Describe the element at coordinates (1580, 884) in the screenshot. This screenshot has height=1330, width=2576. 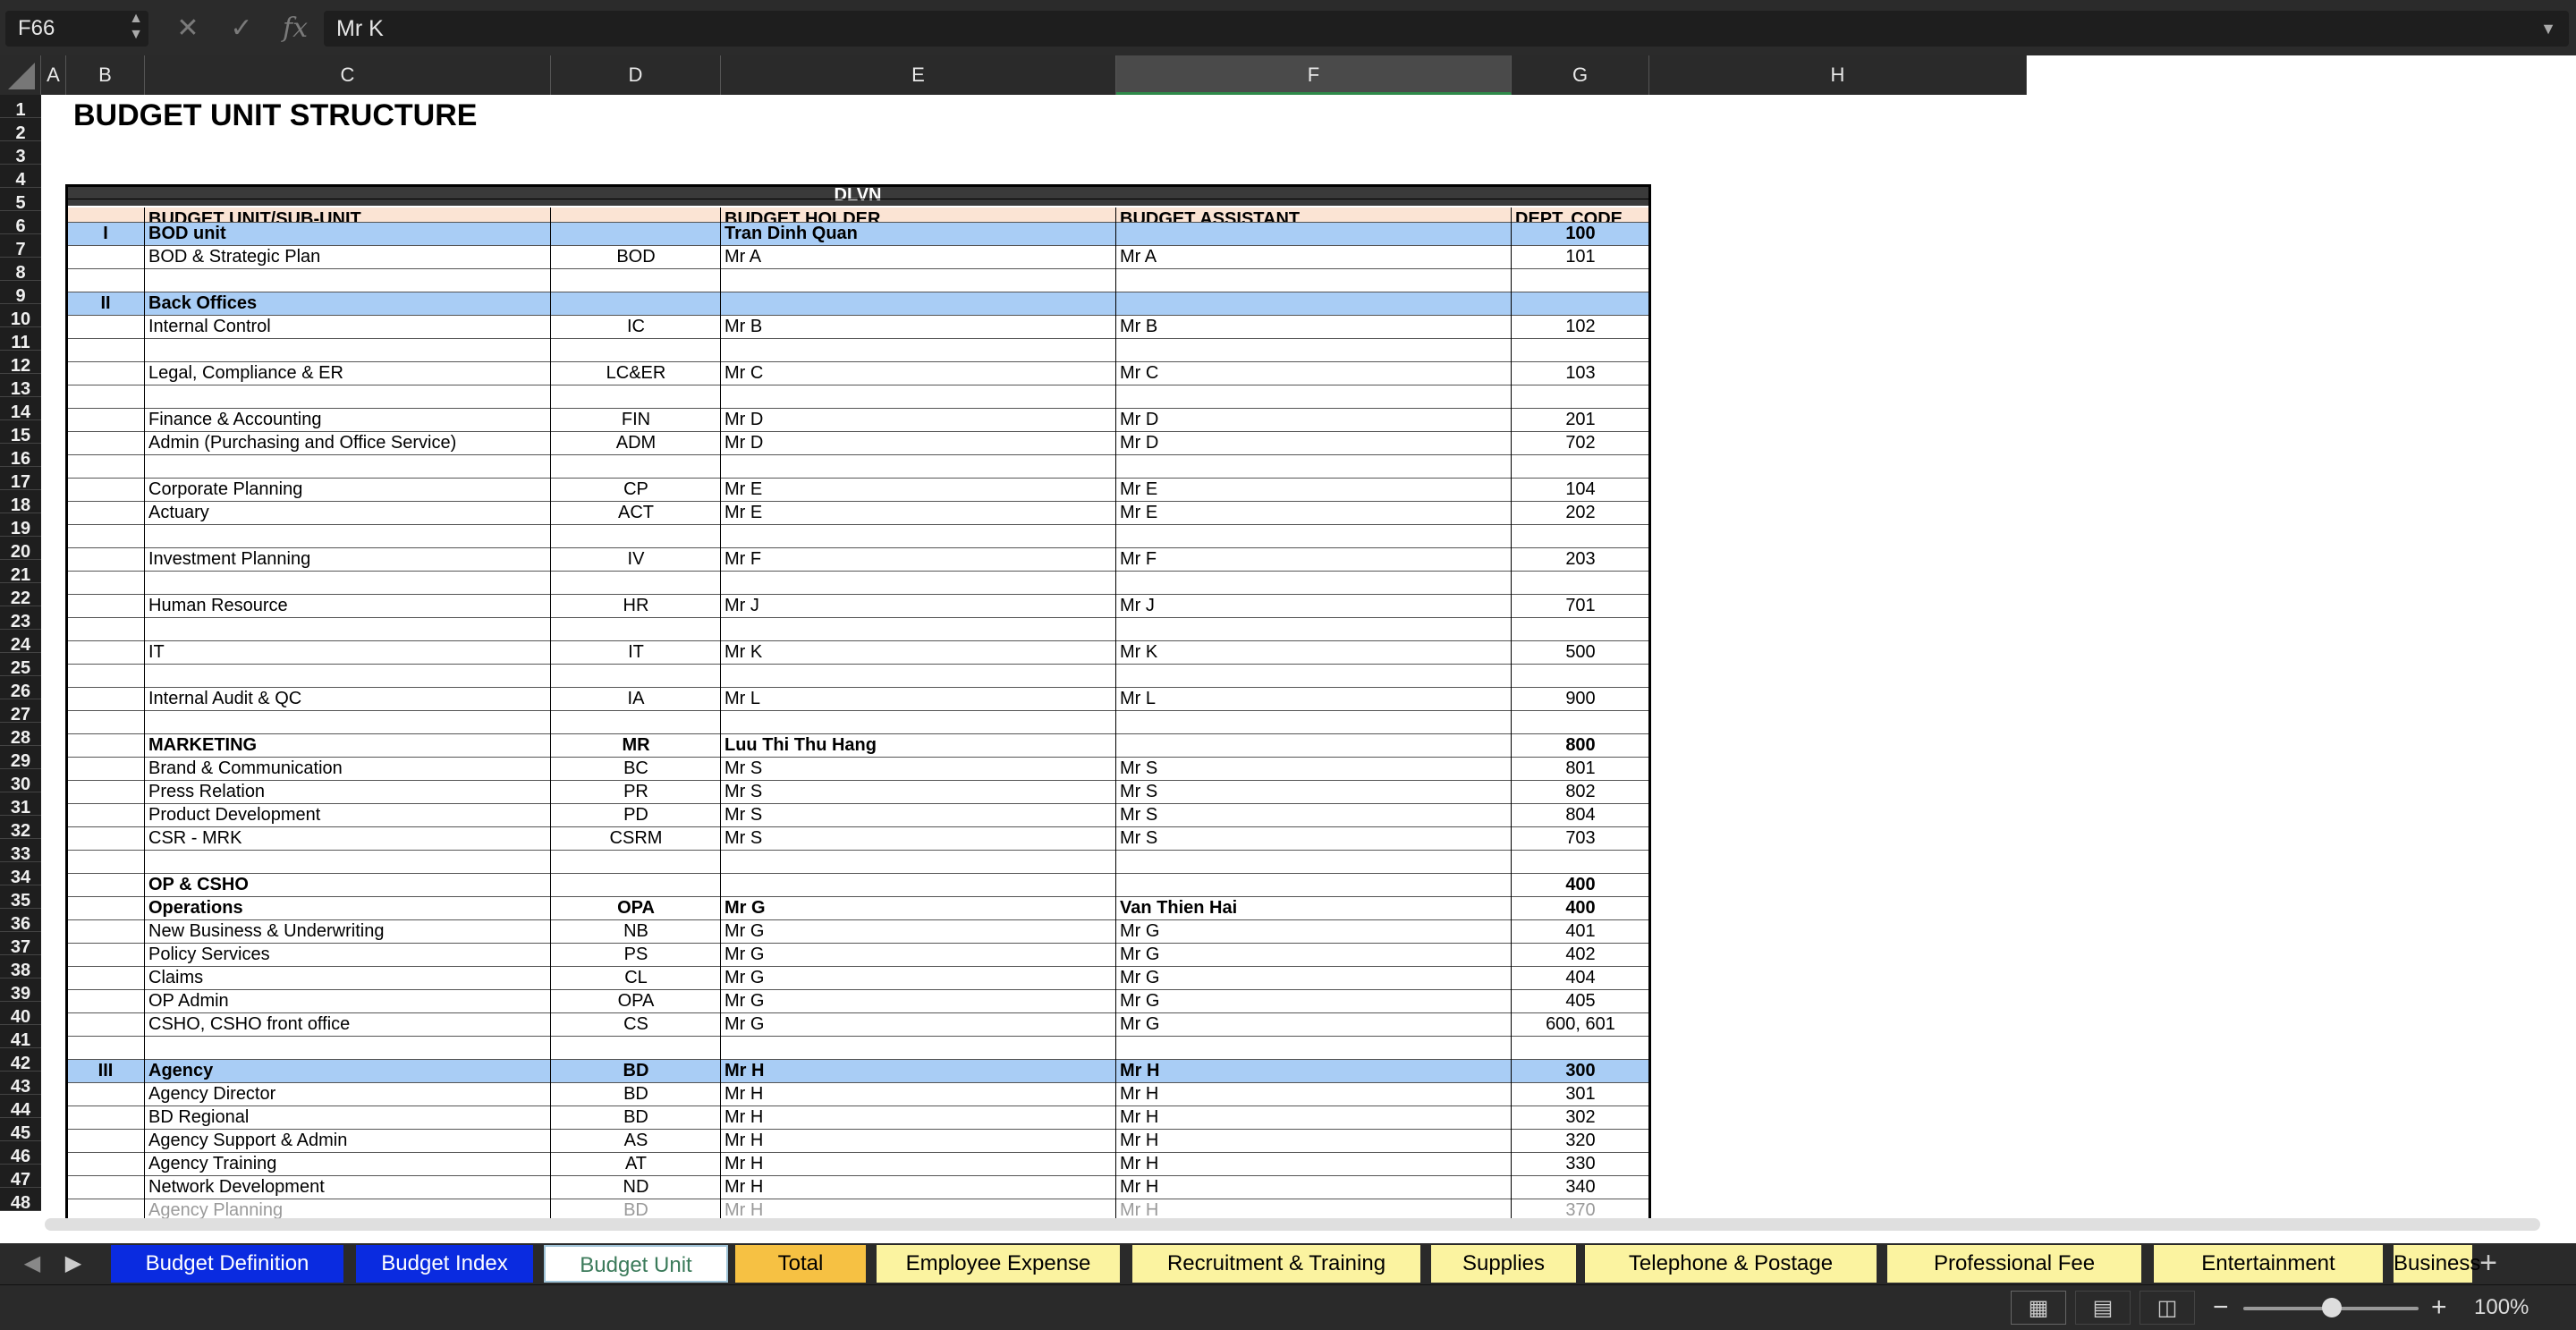
I see `cell-g34: 400` at that location.